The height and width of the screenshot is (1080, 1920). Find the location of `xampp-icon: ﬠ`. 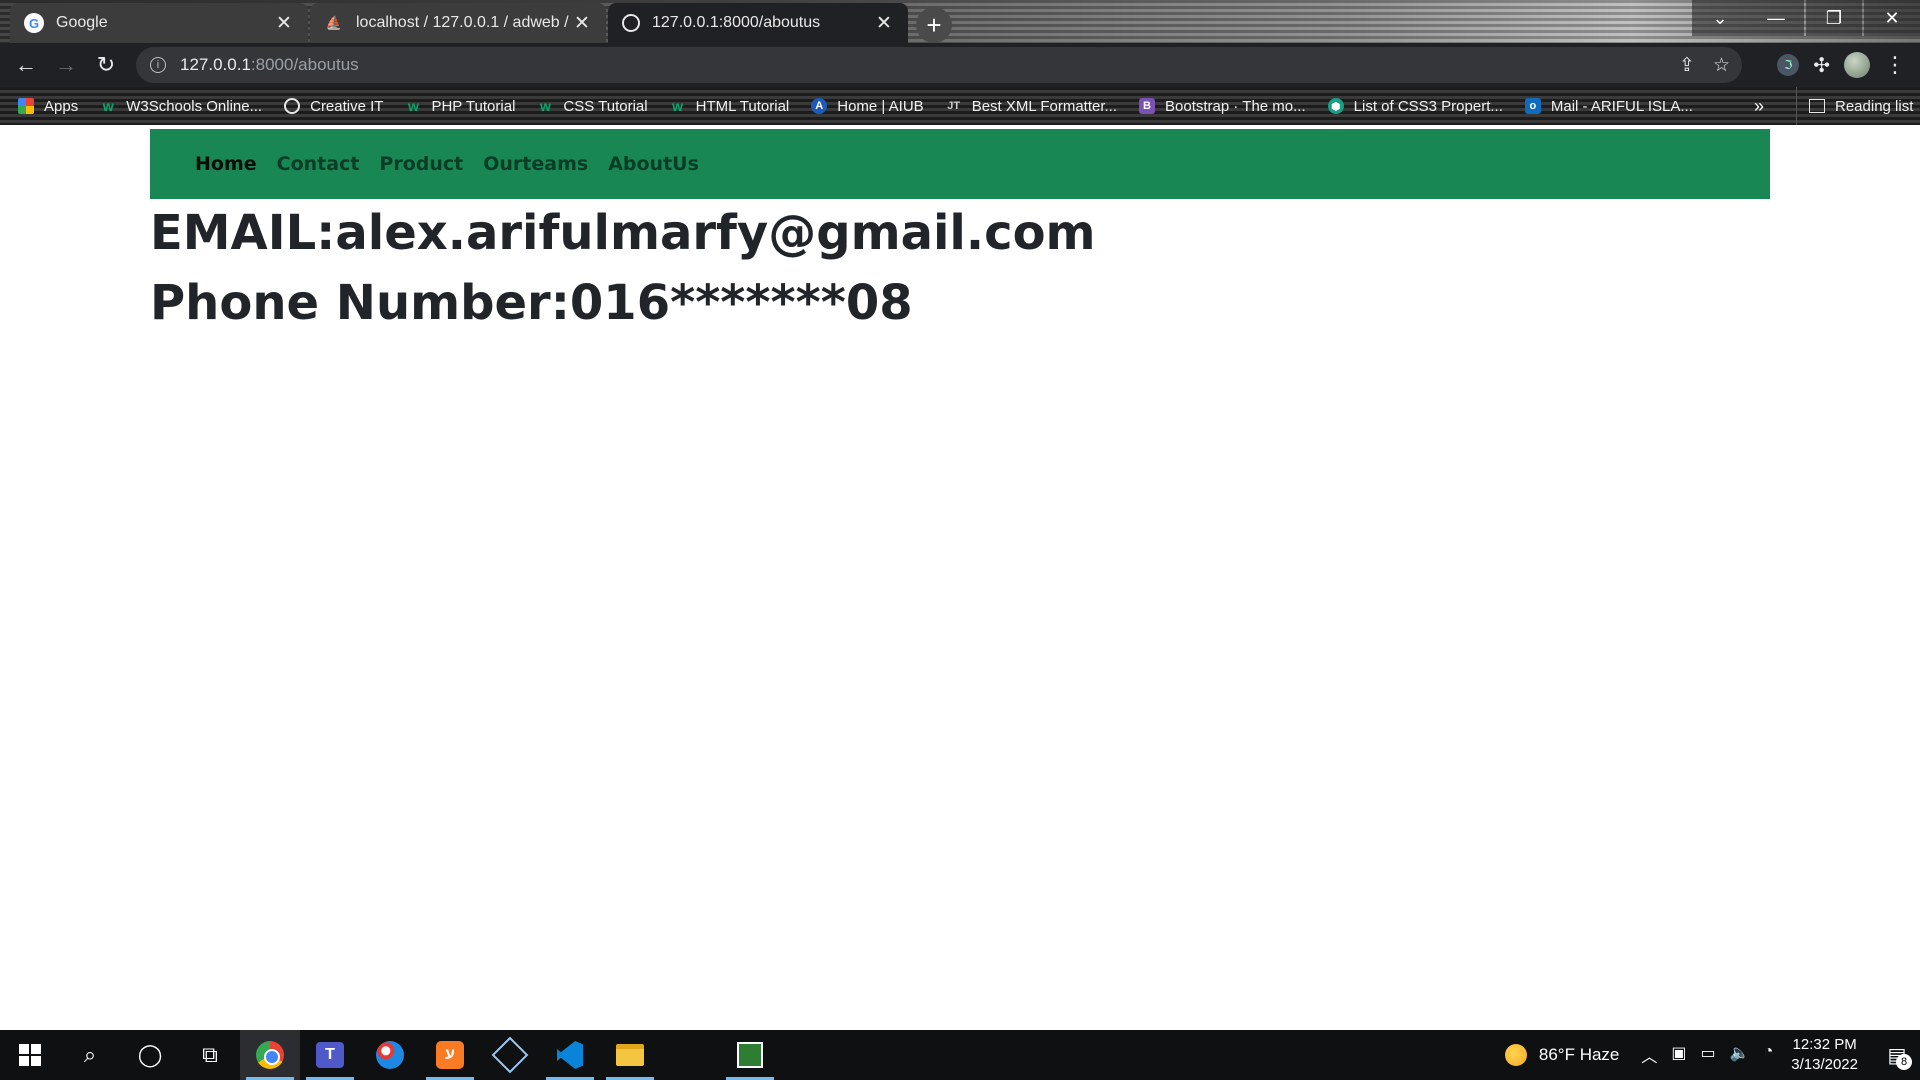

xampp-icon: ﬠ is located at coordinates (450, 1055).